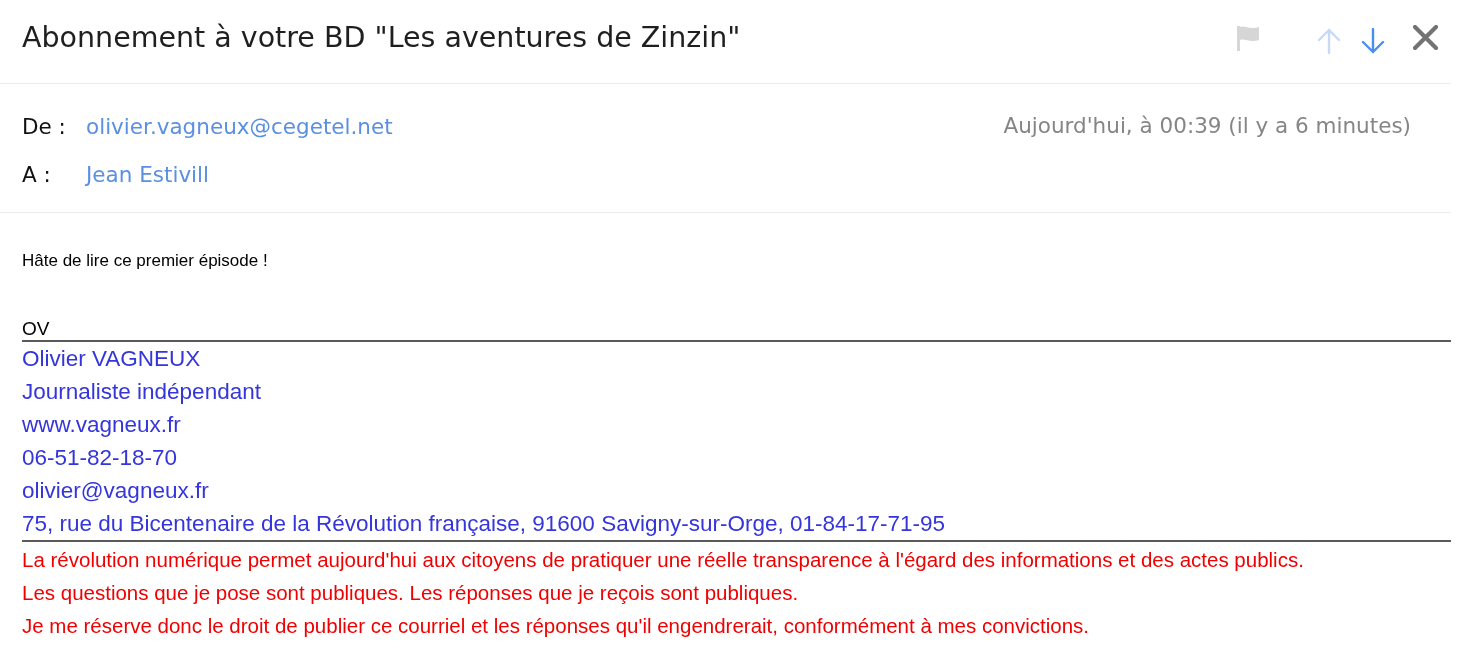 This screenshot has width=1459, height=655. What do you see at coordinates (1425, 37) in the screenshot?
I see `close-icon` at bounding box center [1425, 37].